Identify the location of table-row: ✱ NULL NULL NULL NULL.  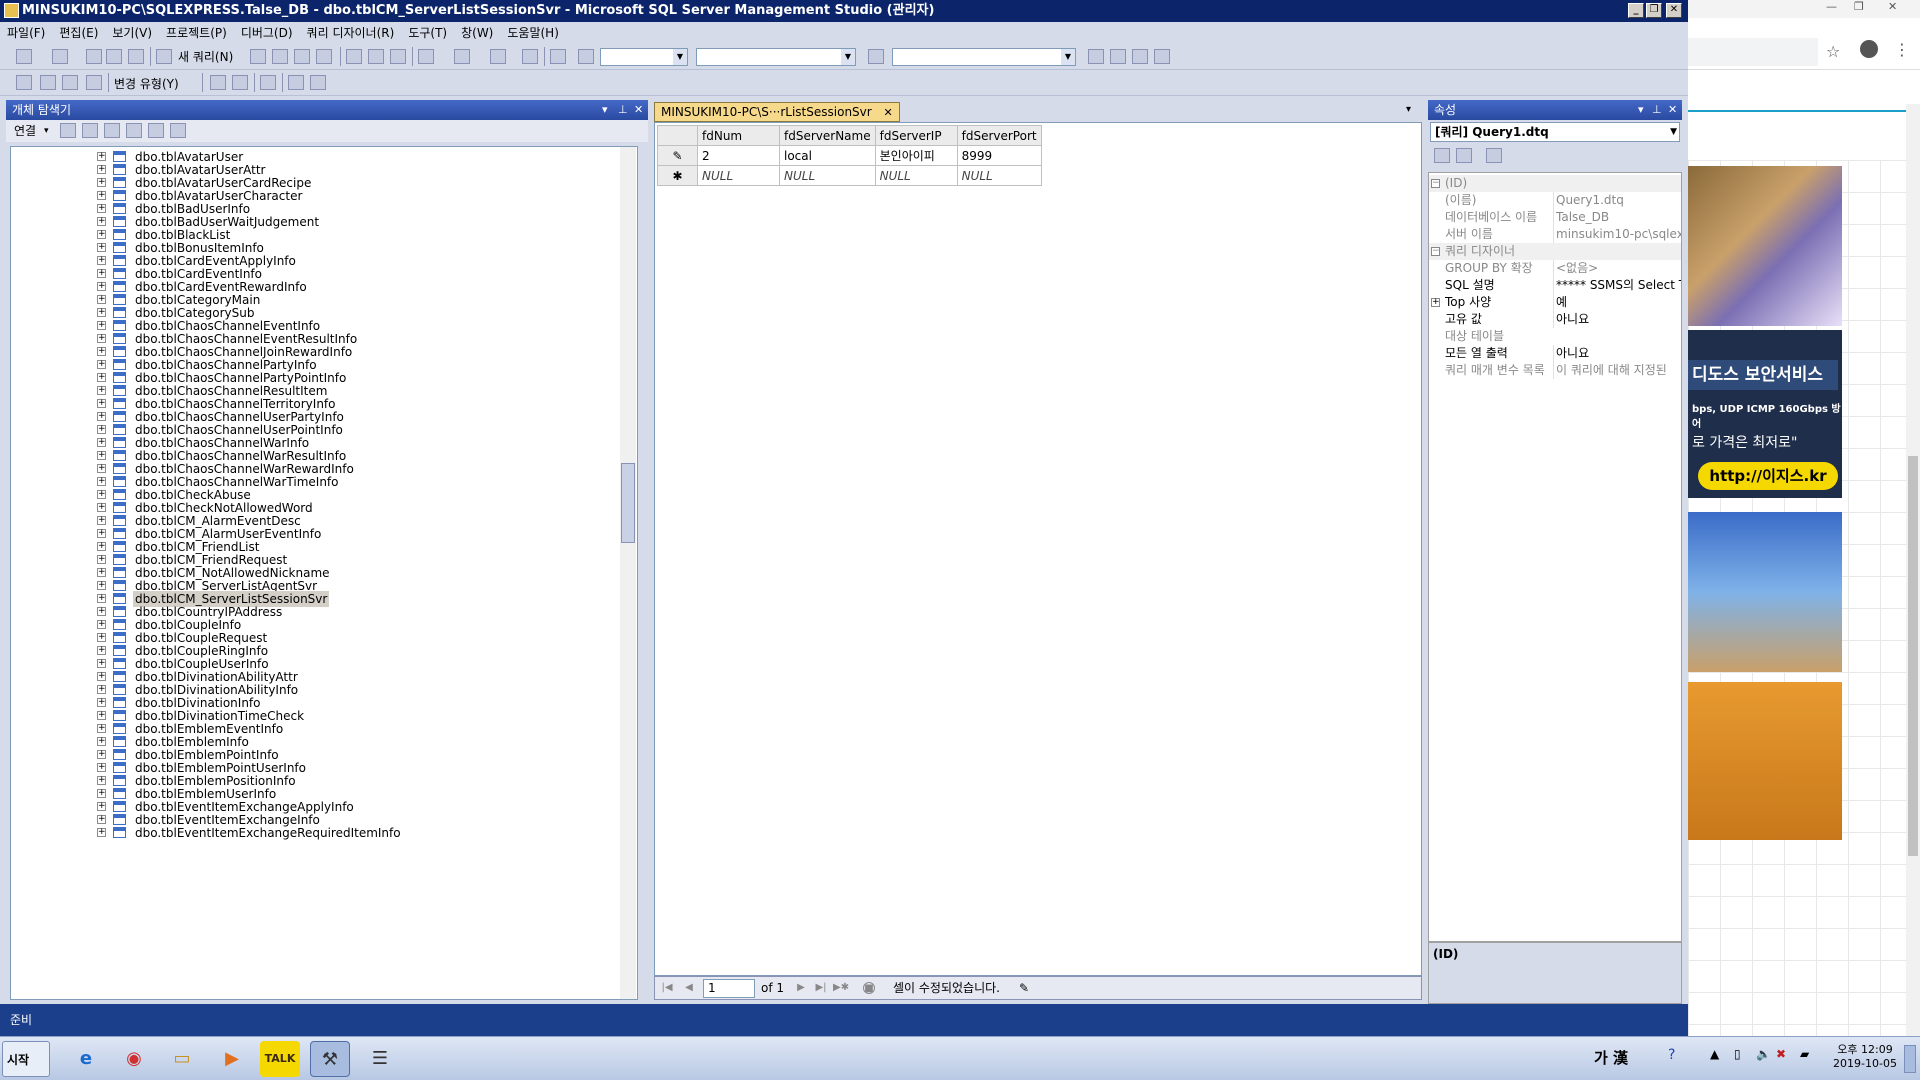
(849, 175).